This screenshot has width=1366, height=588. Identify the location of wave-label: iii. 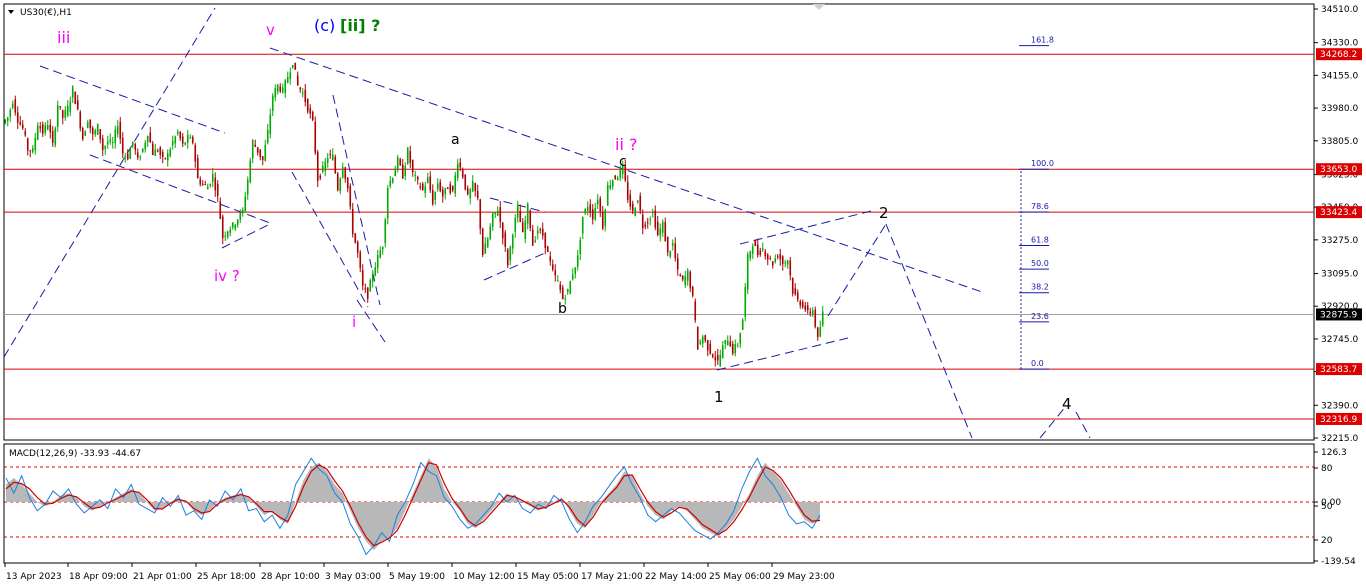
(63, 37).